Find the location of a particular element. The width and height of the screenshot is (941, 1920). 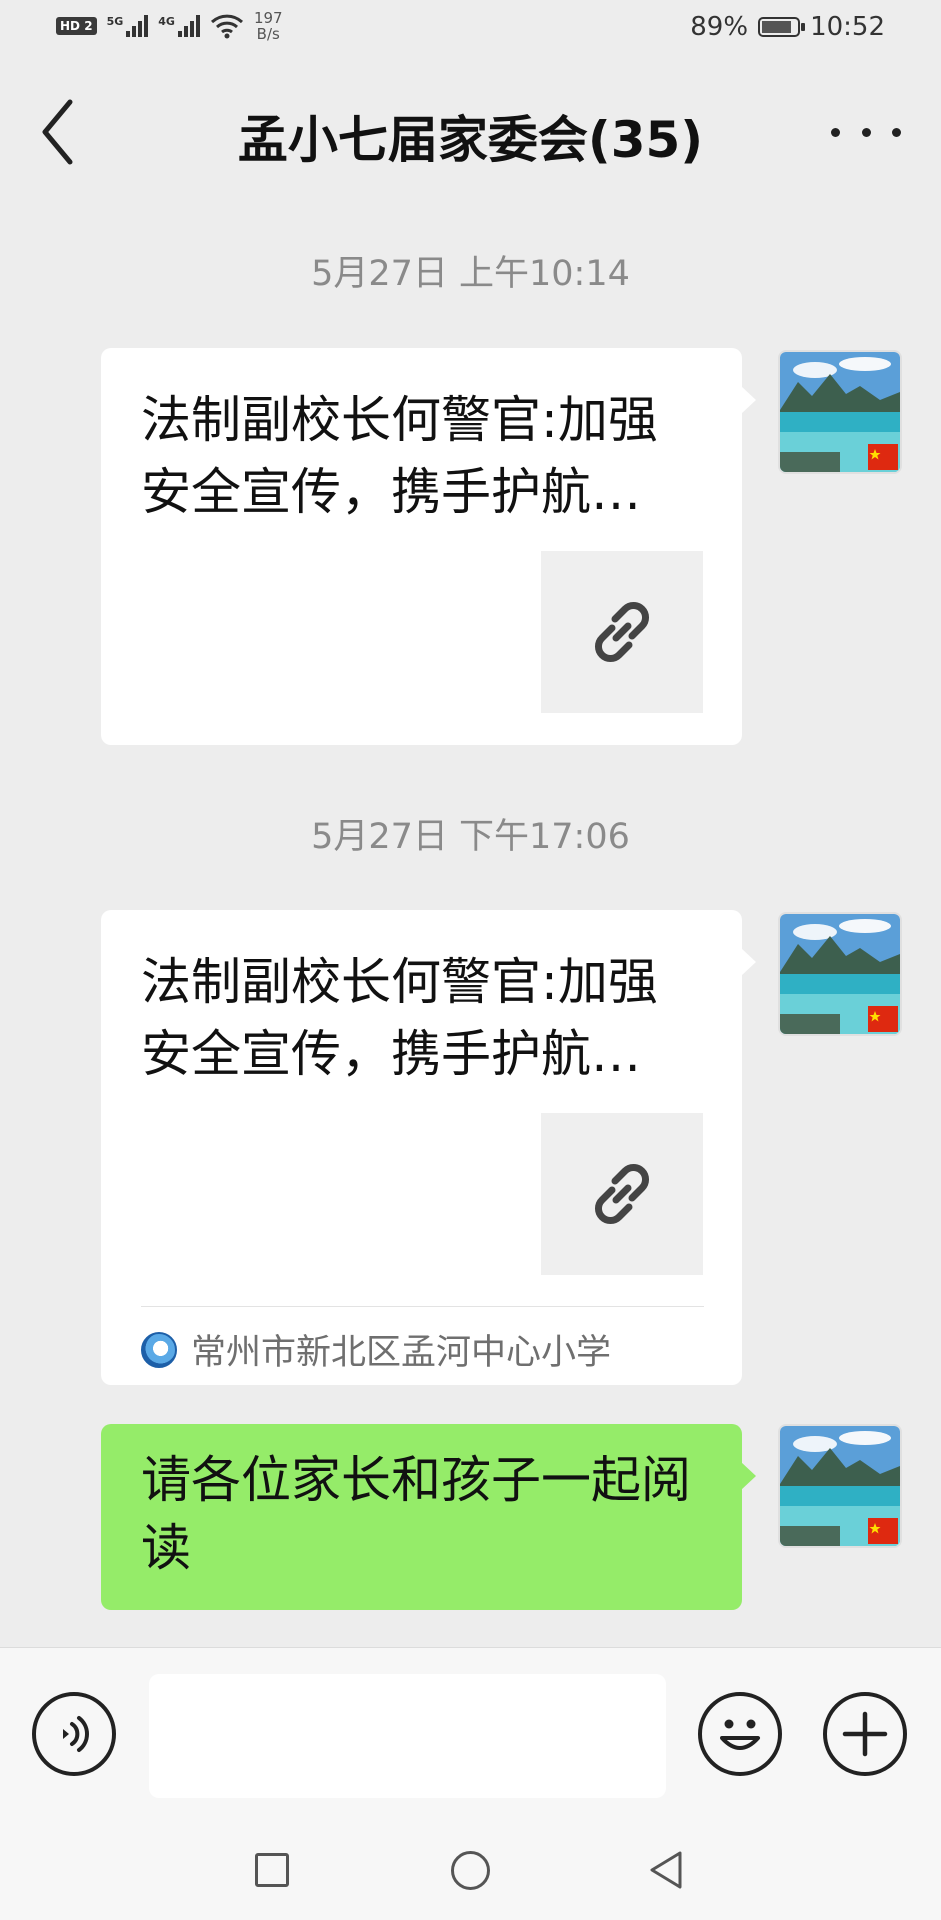

source-name: 常州市新北区孟河中心小学 is located at coordinates (401, 1353).